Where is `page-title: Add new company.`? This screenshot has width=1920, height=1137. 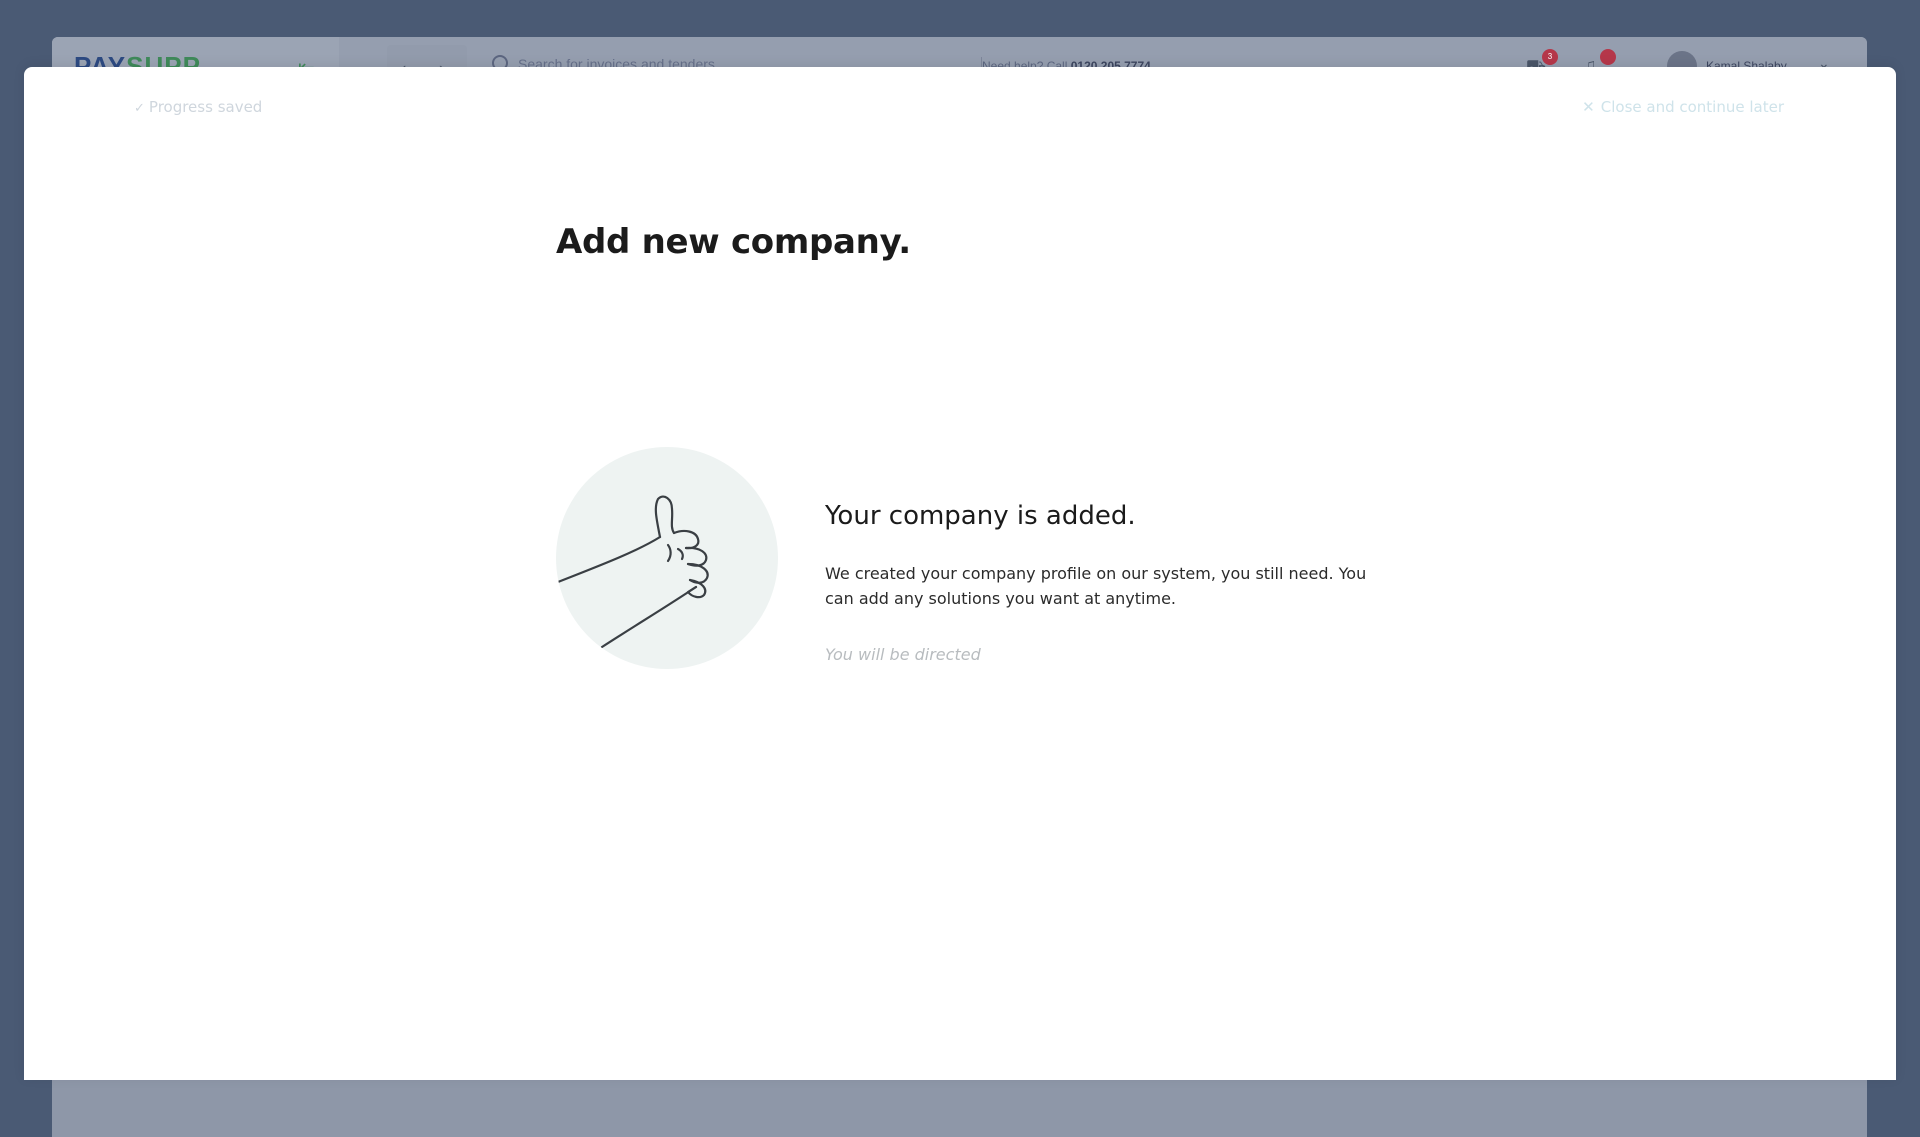
page-title: Add new company. is located at coordinates (733, 242).